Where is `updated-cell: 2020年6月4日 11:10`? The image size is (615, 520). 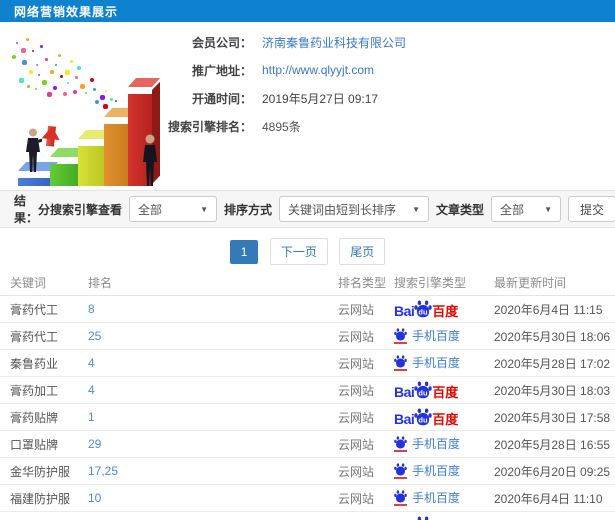
updated-cell: 2020年6月4日 11:10 is located at coordinates (548, 498).